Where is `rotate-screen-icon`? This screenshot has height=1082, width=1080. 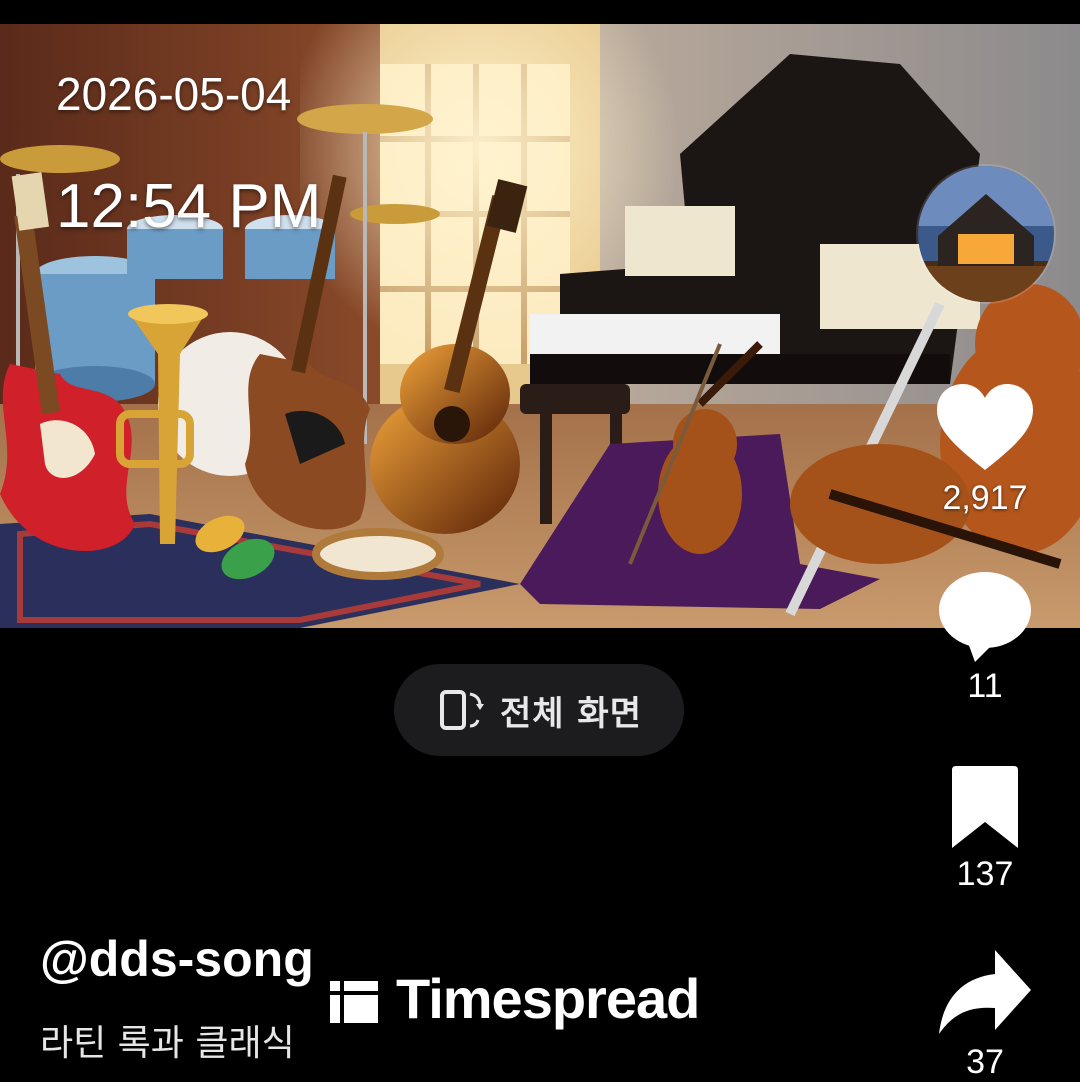
rotate-screen-icon is located at coordinates (462, 710).